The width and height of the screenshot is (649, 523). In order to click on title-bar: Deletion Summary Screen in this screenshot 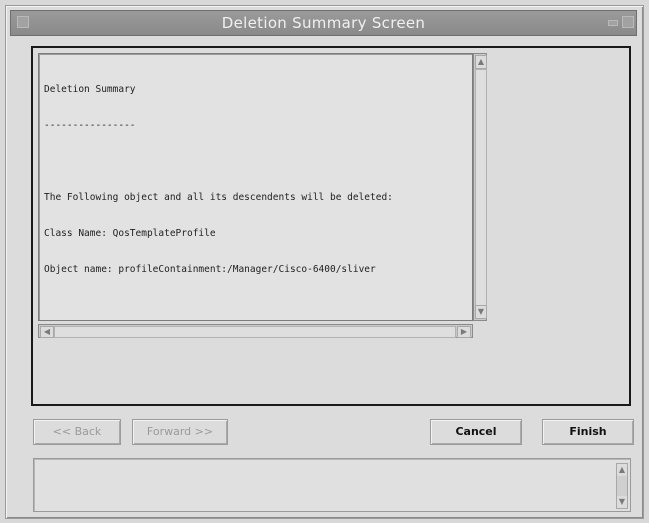, I will do `click(323, 23)`.